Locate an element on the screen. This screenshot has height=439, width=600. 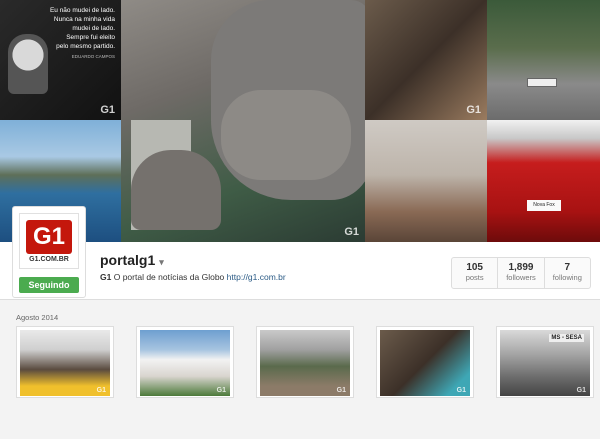
following-button: Seguindo is located at coordinates (49, 285).